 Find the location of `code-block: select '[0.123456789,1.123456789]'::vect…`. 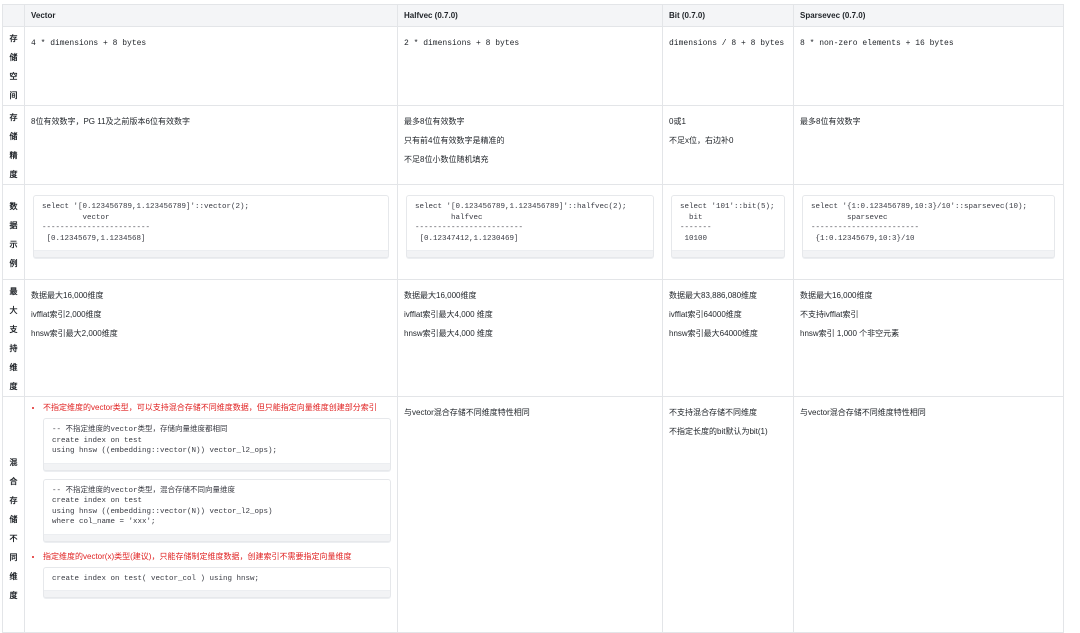

code-block: select '[0.123456789,1.123456789]'::vect… is located at coordinates (211, 226).